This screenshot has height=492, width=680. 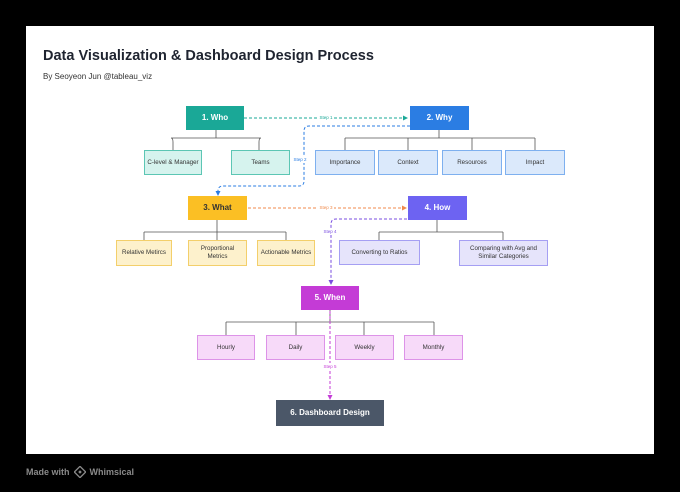 I want to click on connector-who-children, so click(x=216, y=140).